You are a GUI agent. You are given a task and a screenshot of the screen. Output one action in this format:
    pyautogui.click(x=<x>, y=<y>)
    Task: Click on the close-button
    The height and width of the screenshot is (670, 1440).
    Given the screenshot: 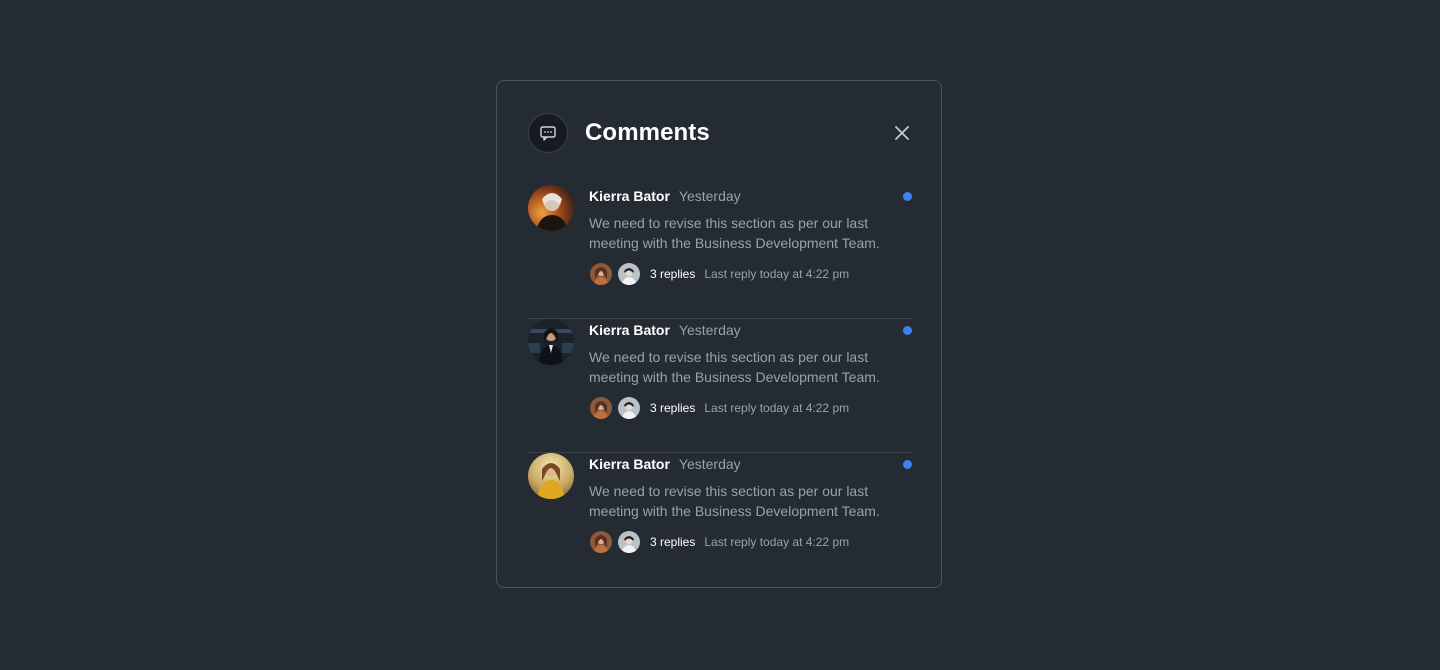 What is the action you would take?
    pyautogui.click(x=902, y=133)
    